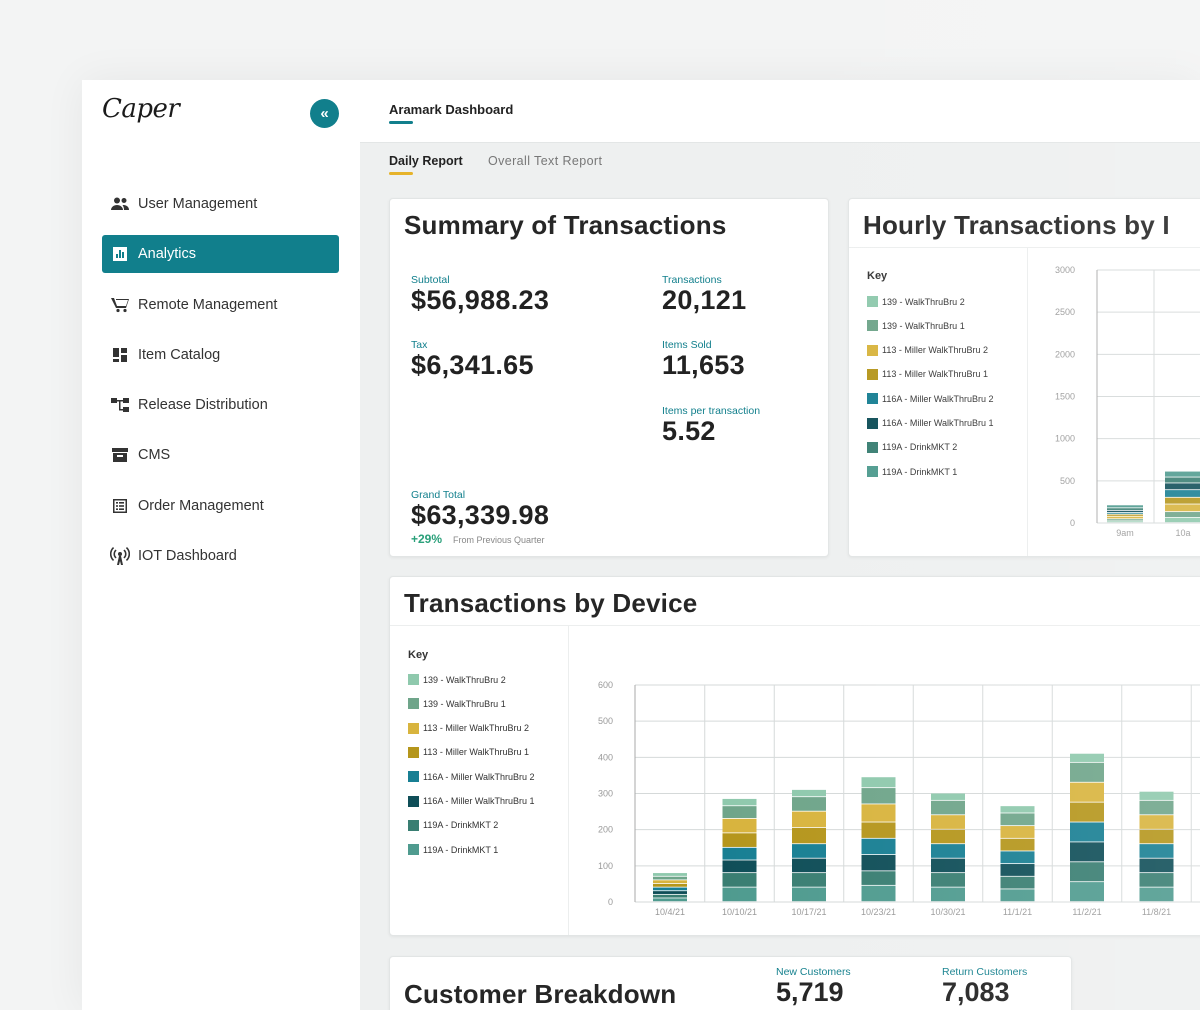 This screenshot has height=1010, width=1200. Describe the element at coordinates (220, 204) in the screenshot. I see `sidebar-item-user-management: User Management` at that location.